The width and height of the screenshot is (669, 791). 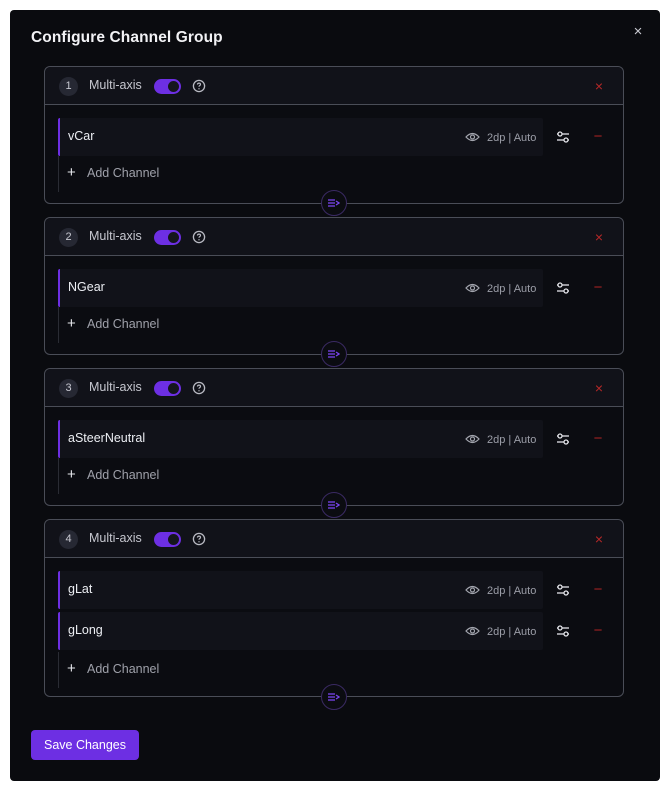 What do you see at coordinates (334, 237) in the screenshot?
I see `group-header: 2 Multi-axis ×` at bounding box center [334, 237].